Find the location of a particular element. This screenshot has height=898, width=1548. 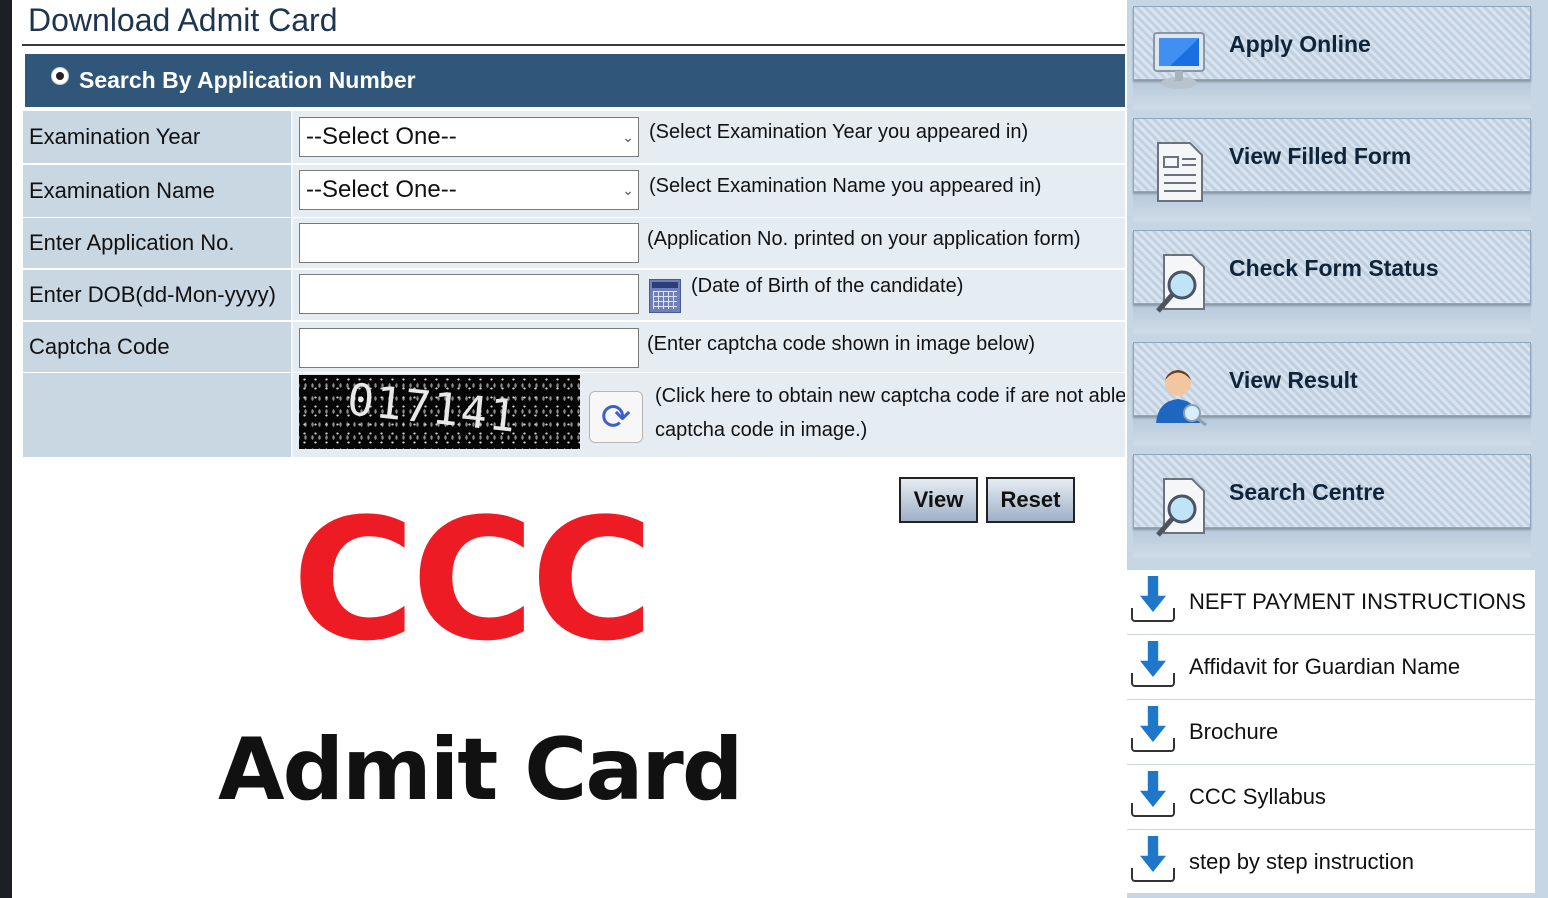

search-centre-label: Search Centre is located at coordinates (1307, 492).